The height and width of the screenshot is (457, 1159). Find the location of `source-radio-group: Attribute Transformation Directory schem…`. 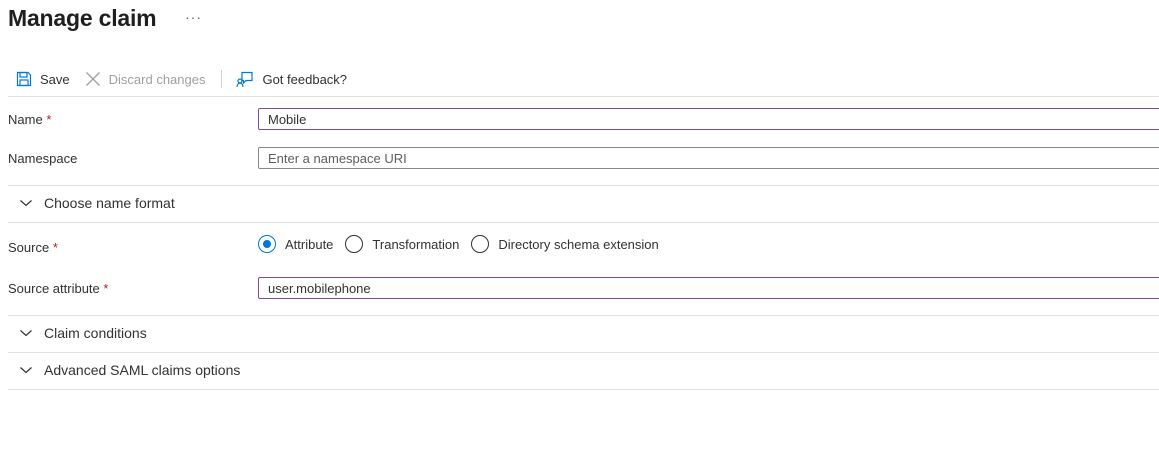

source-radio-group: Attribute Transformation Directory schem… is located at coordinates (464, 244).